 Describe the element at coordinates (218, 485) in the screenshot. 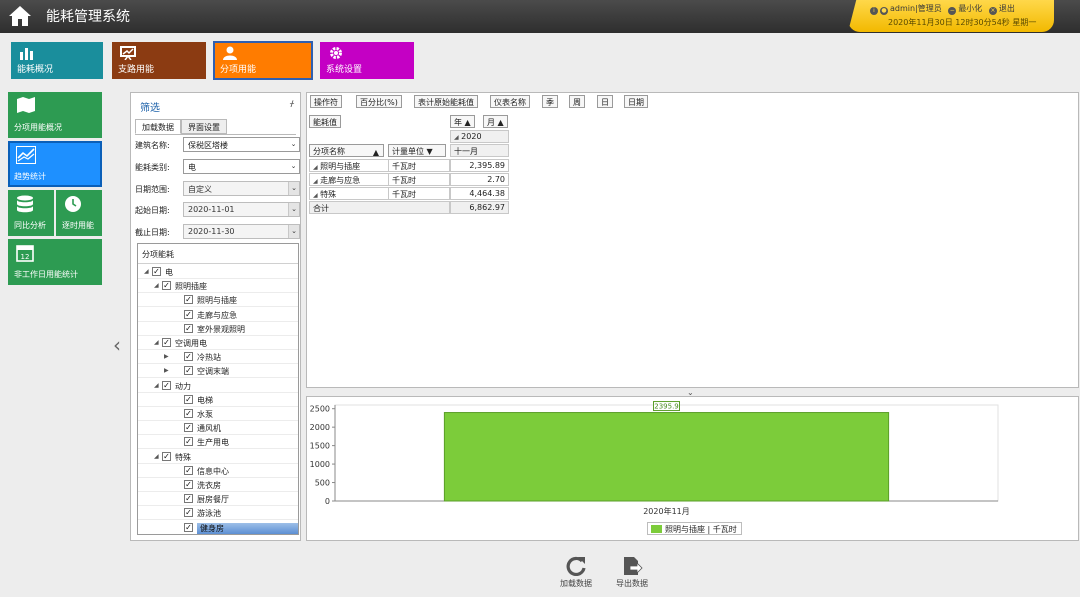

I see `tree-node: ✓ 洗衣房` at that location.